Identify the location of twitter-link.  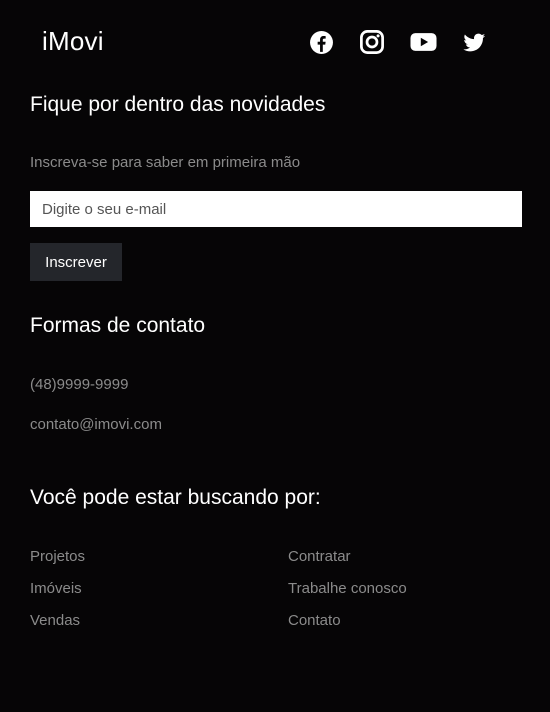
(474, 42).